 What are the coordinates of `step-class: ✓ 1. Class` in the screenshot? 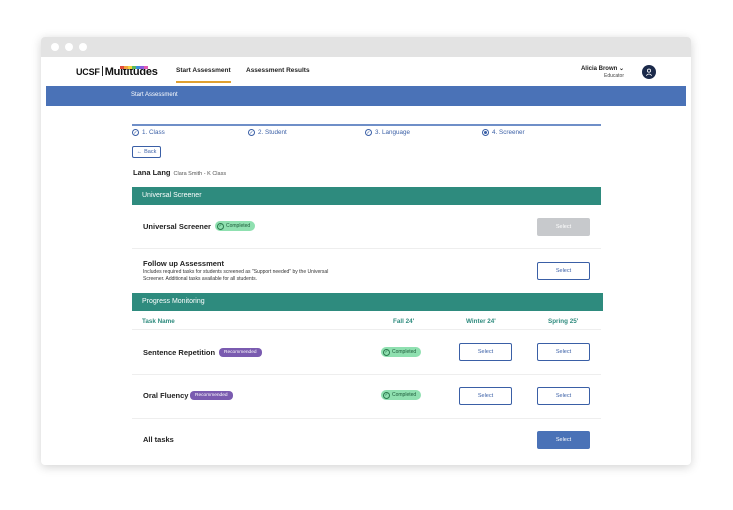 It's located at (148, 132).